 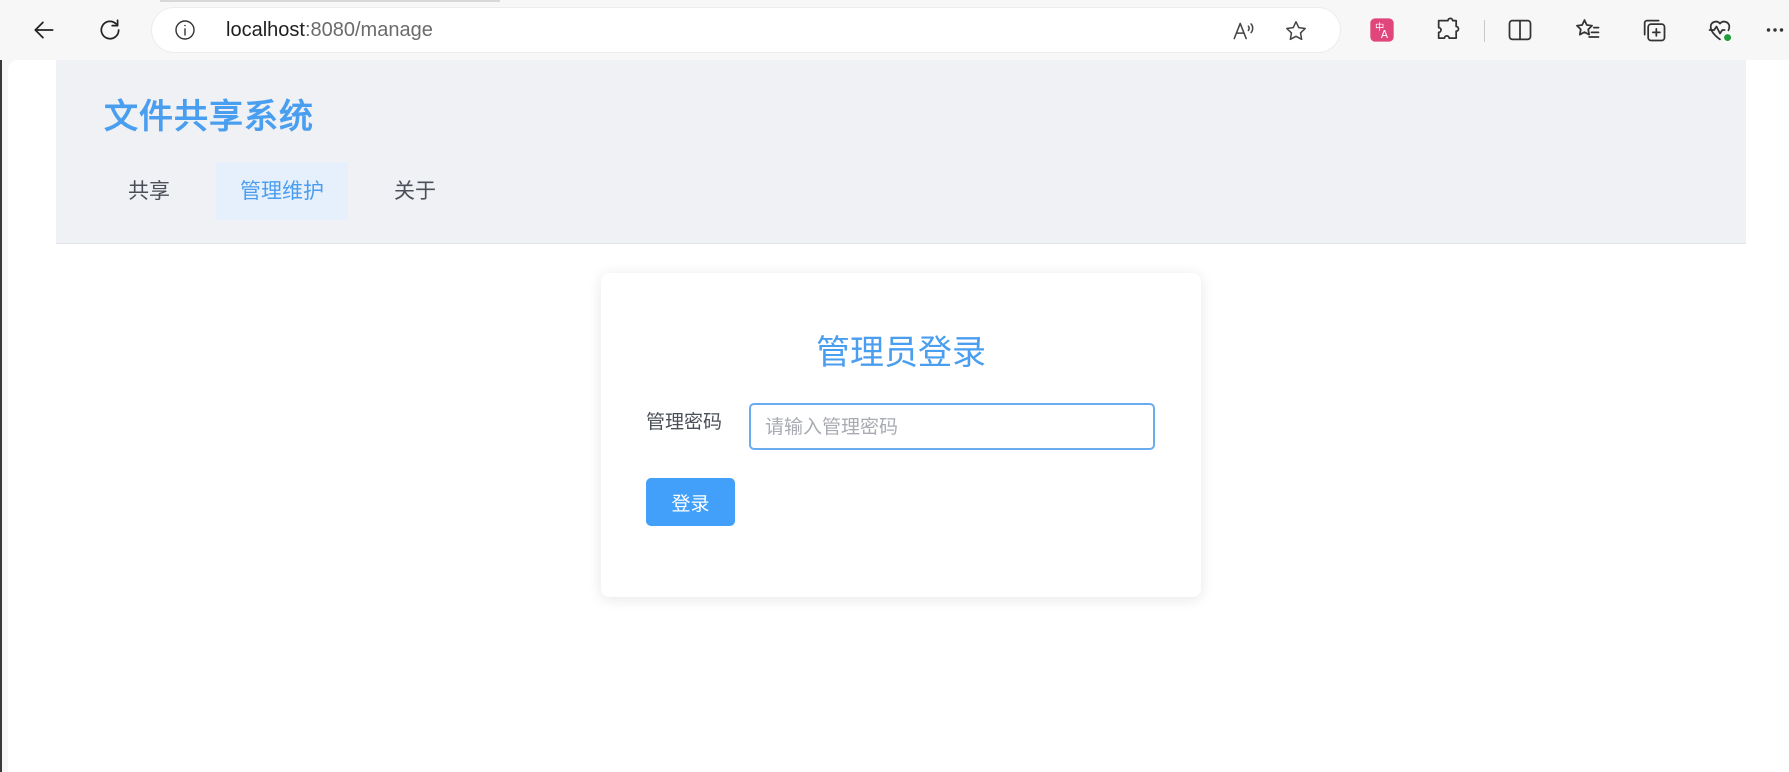 I want to click on password-input, so click(x=952, y=426).